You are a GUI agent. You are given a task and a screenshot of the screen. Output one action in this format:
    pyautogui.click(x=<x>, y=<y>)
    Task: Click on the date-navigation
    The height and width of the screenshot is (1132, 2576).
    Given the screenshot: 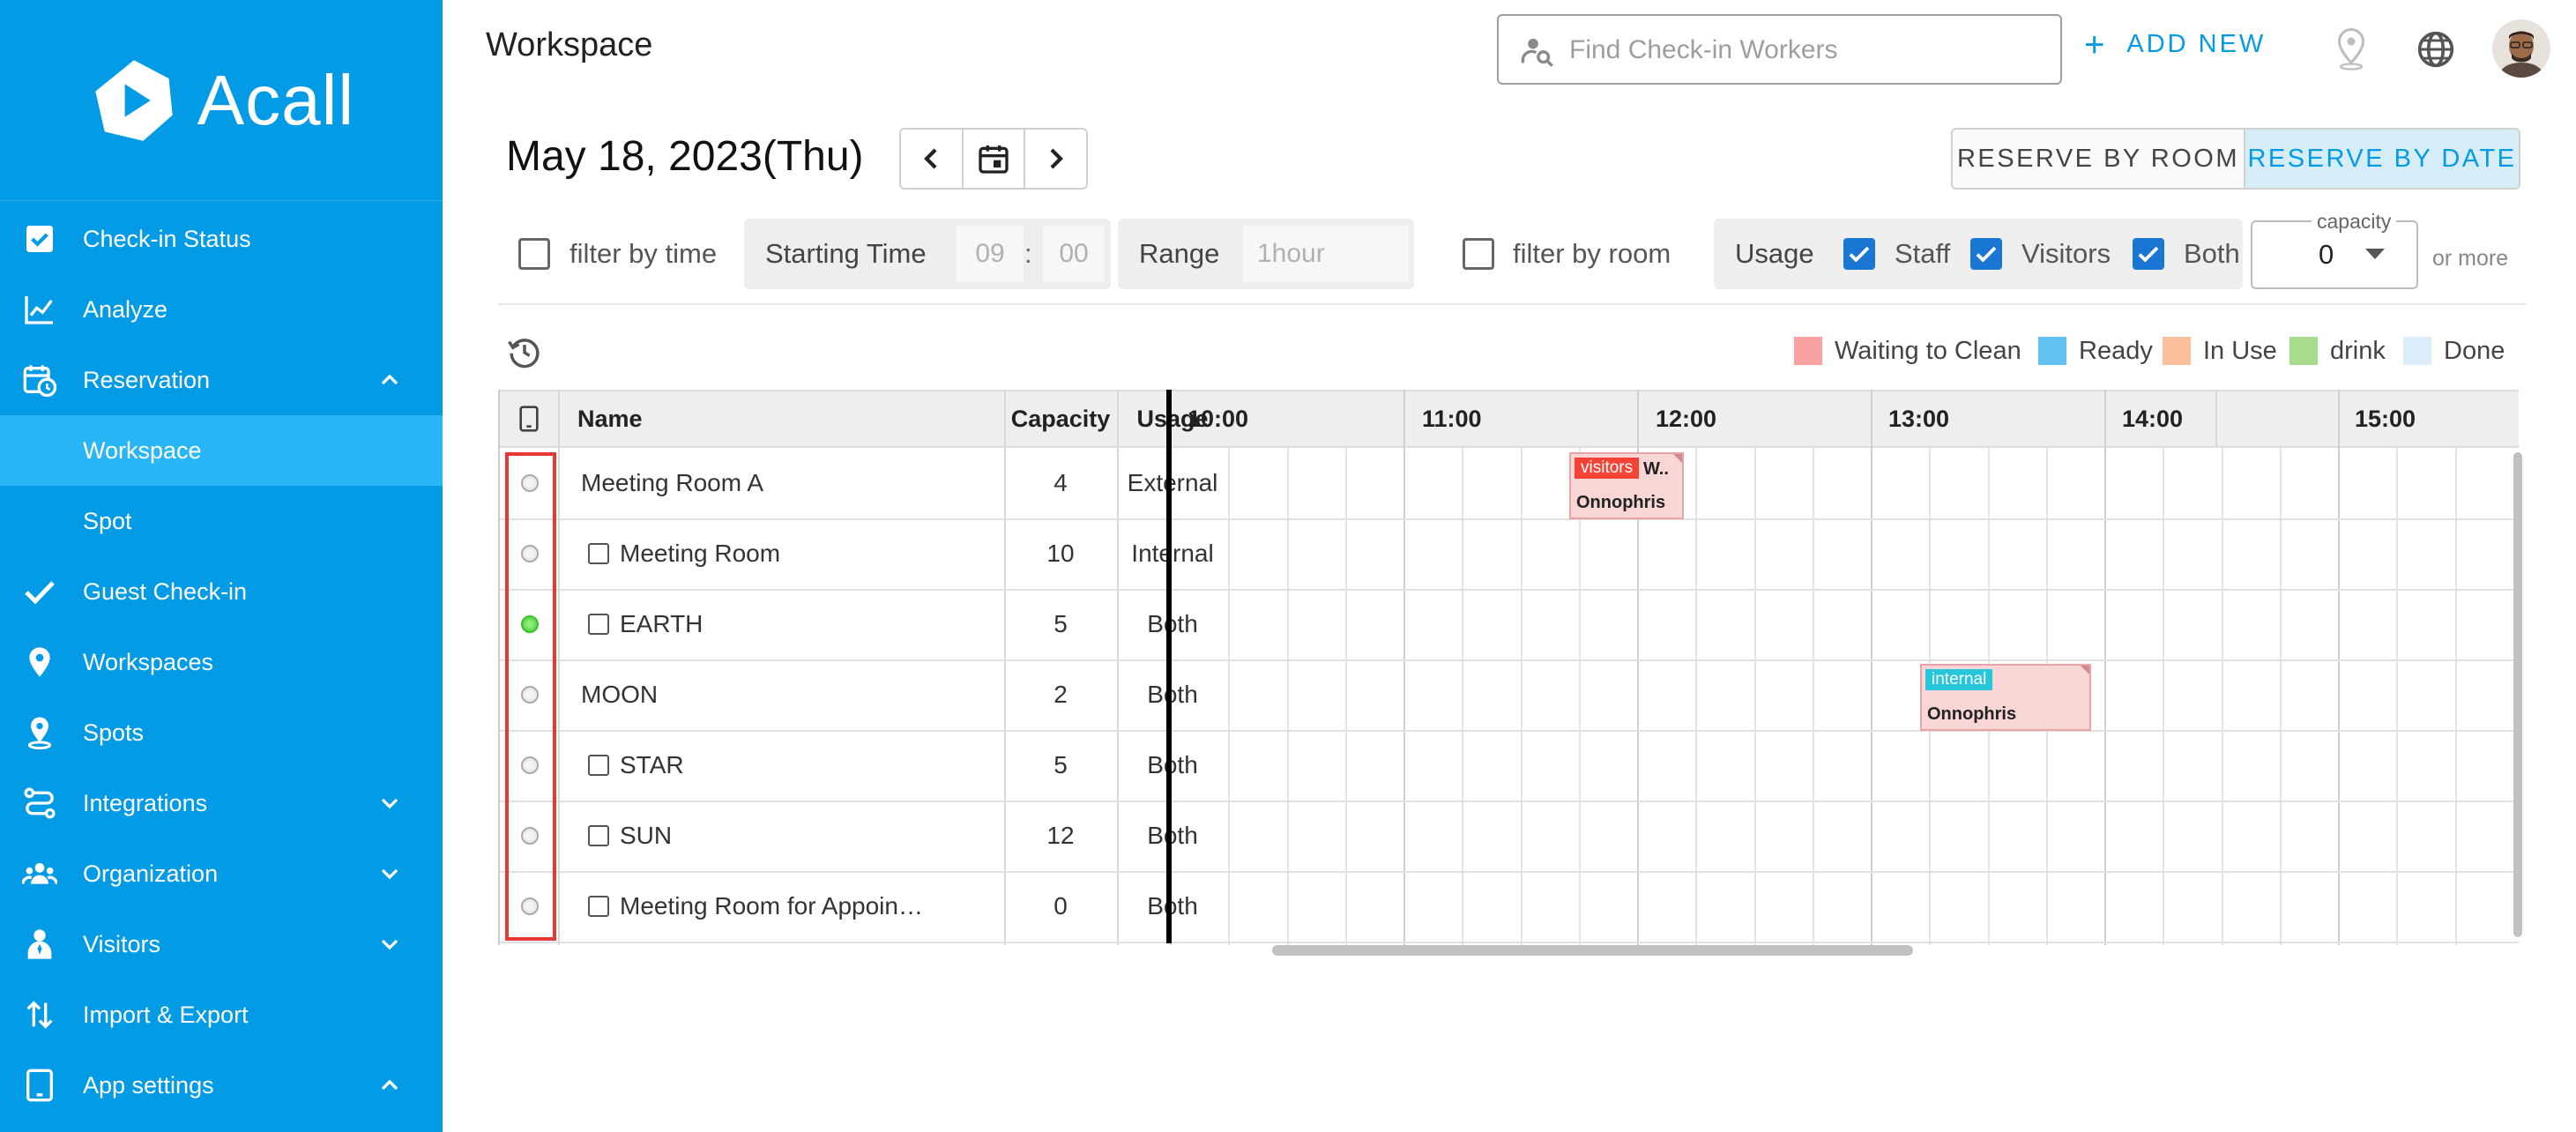 What is the action you would take?
    pyautogui.click(x=993, y=159)
    